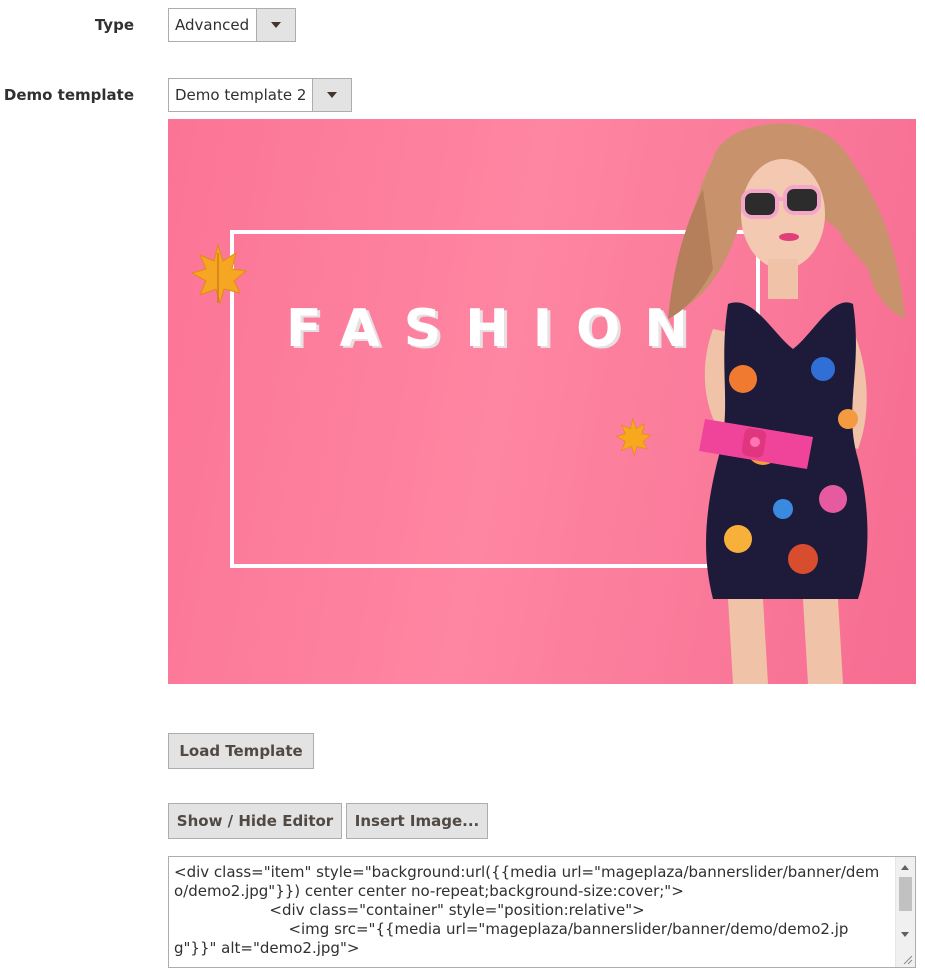 This screenshot has height=976, width=925. Describe the element at coordinates (68, 95) in the screenshot. I see `demo-template-label: Demo template` at that location.